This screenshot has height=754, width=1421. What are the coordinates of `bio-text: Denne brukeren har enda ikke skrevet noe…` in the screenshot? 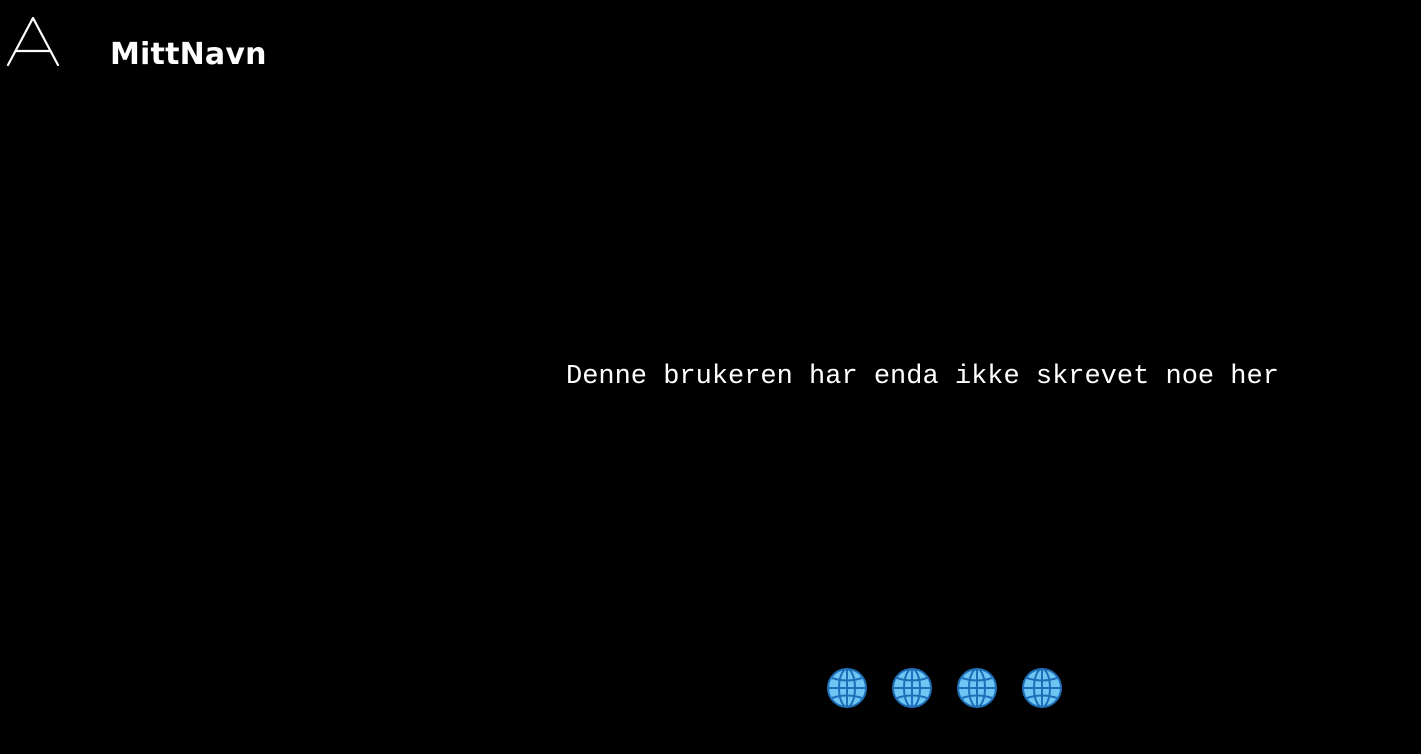 It's located at (922, 377).